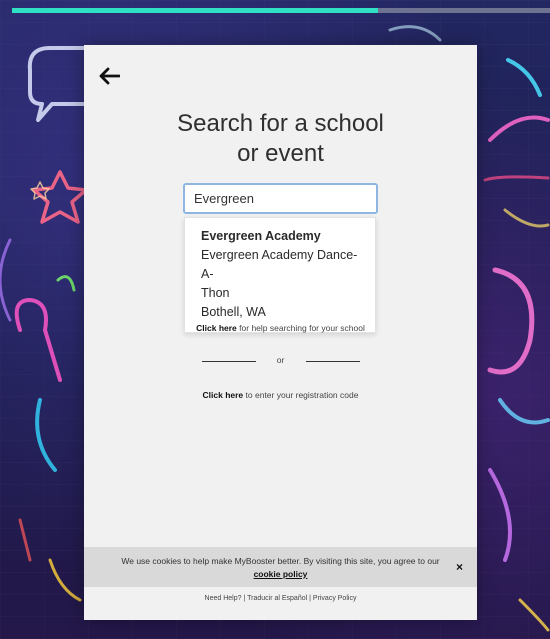  I want to click on page-title: Search for a school or event, so click(280, 139).